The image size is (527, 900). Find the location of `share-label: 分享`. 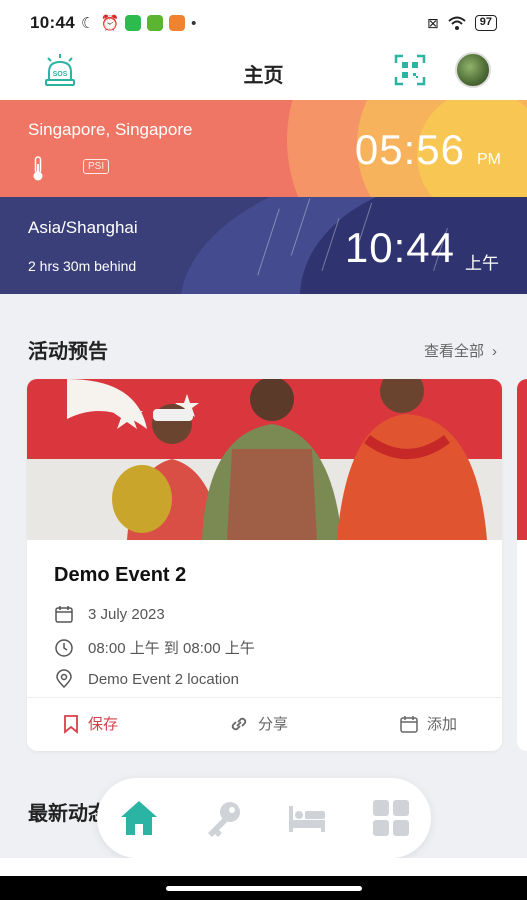

share-label: 分享 is located at coordinates (273, 724).